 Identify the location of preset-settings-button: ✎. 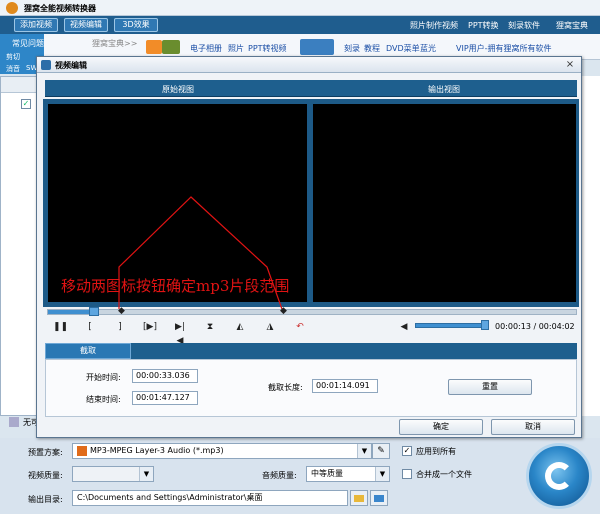
(381, 451).